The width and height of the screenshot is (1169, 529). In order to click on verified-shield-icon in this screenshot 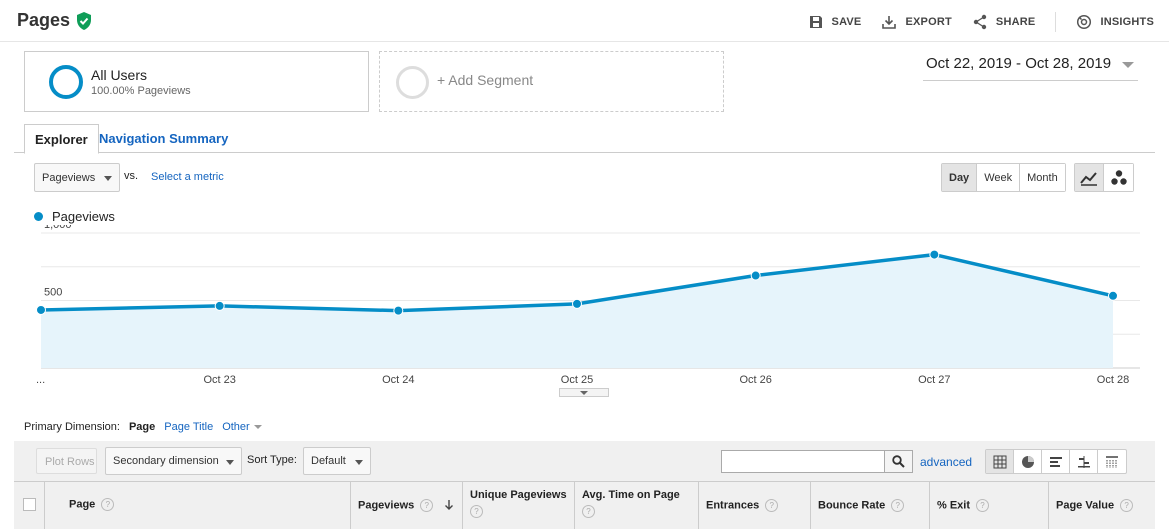, I will do `click(84, 20)`.